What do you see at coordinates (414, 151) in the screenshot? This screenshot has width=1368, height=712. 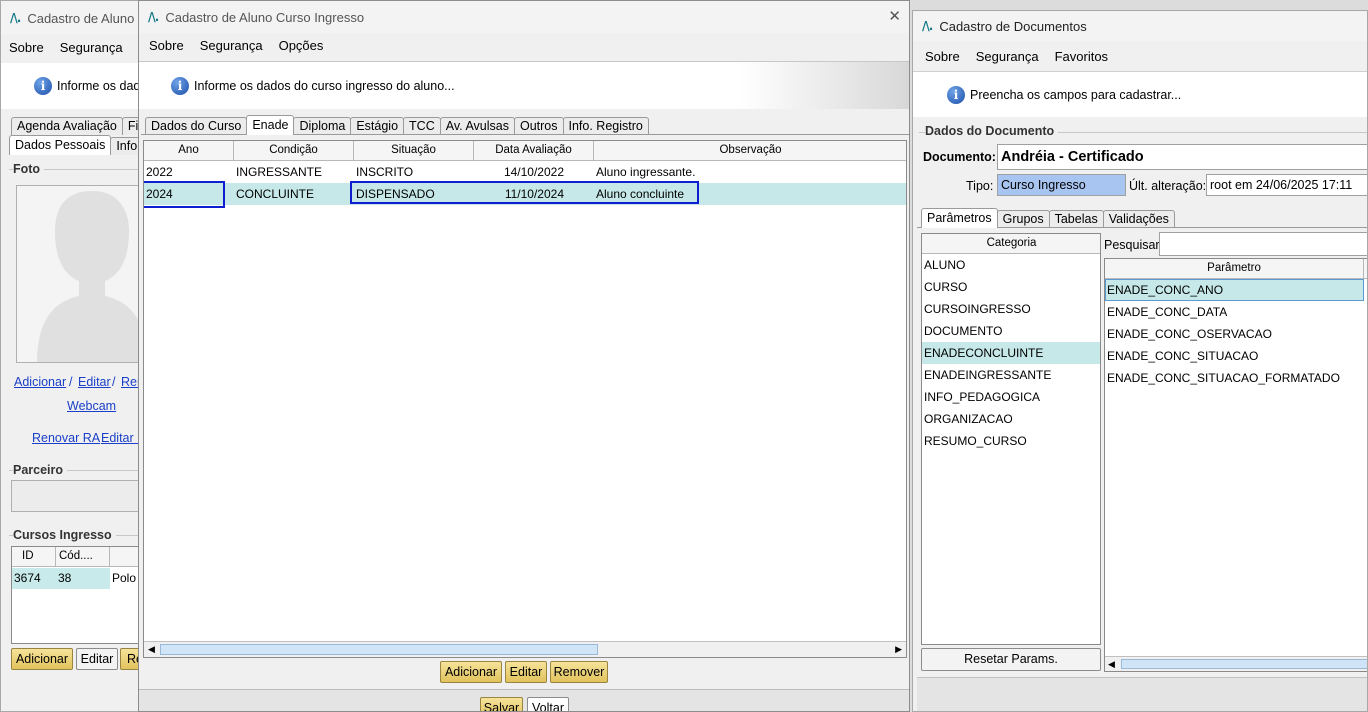 I see `col-header-situacao: Situação` at bounding box center [414, 151].